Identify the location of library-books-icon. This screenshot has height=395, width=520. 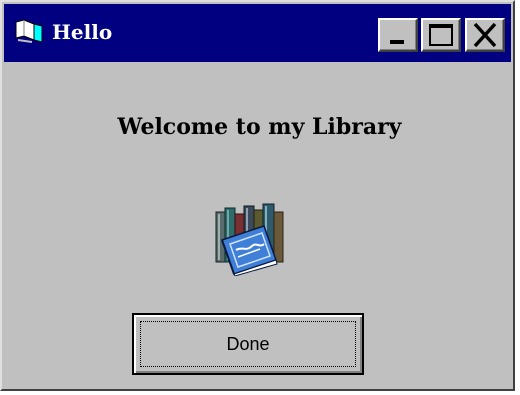
(250, 238).